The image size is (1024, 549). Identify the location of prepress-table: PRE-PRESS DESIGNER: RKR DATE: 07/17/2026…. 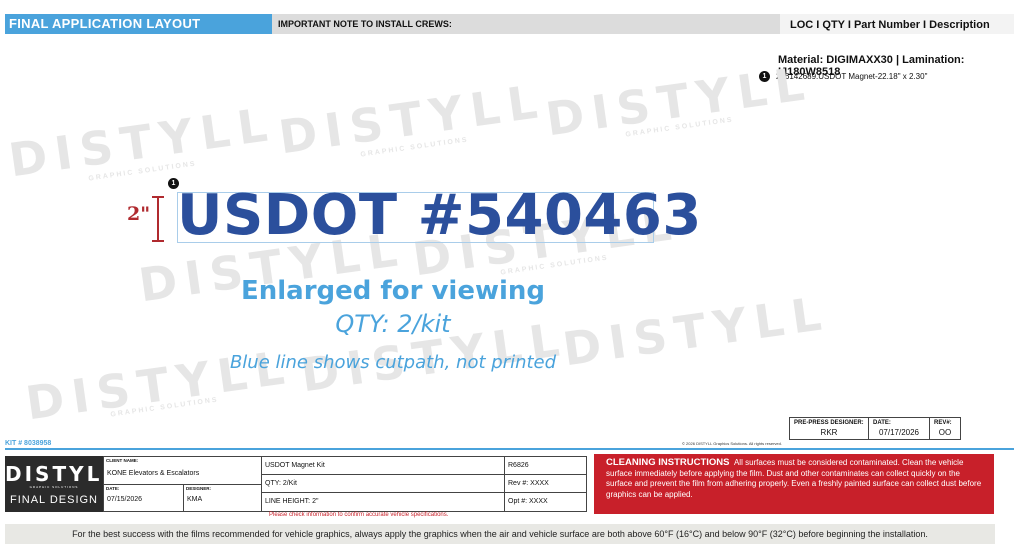
(875, 428).